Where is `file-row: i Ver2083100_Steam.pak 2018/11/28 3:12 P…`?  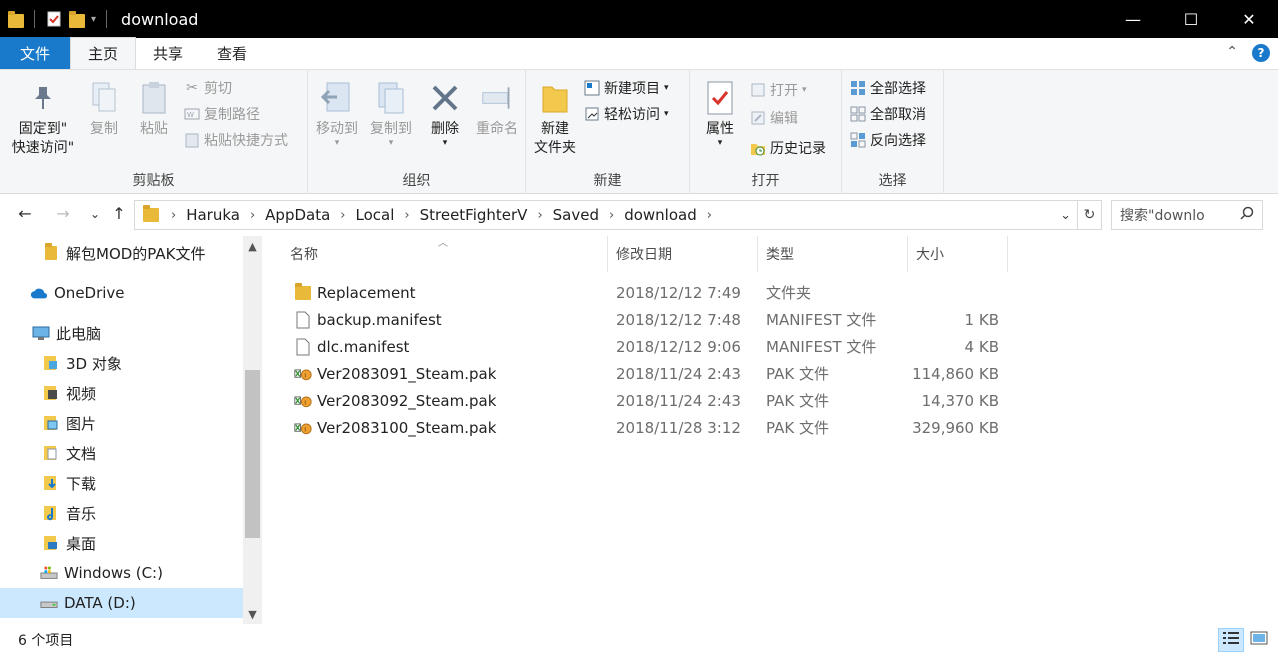
file-row: i Ver2083100_Steam.pak 2018/11/28 3:12 P… is located at coordinates (644, 427).